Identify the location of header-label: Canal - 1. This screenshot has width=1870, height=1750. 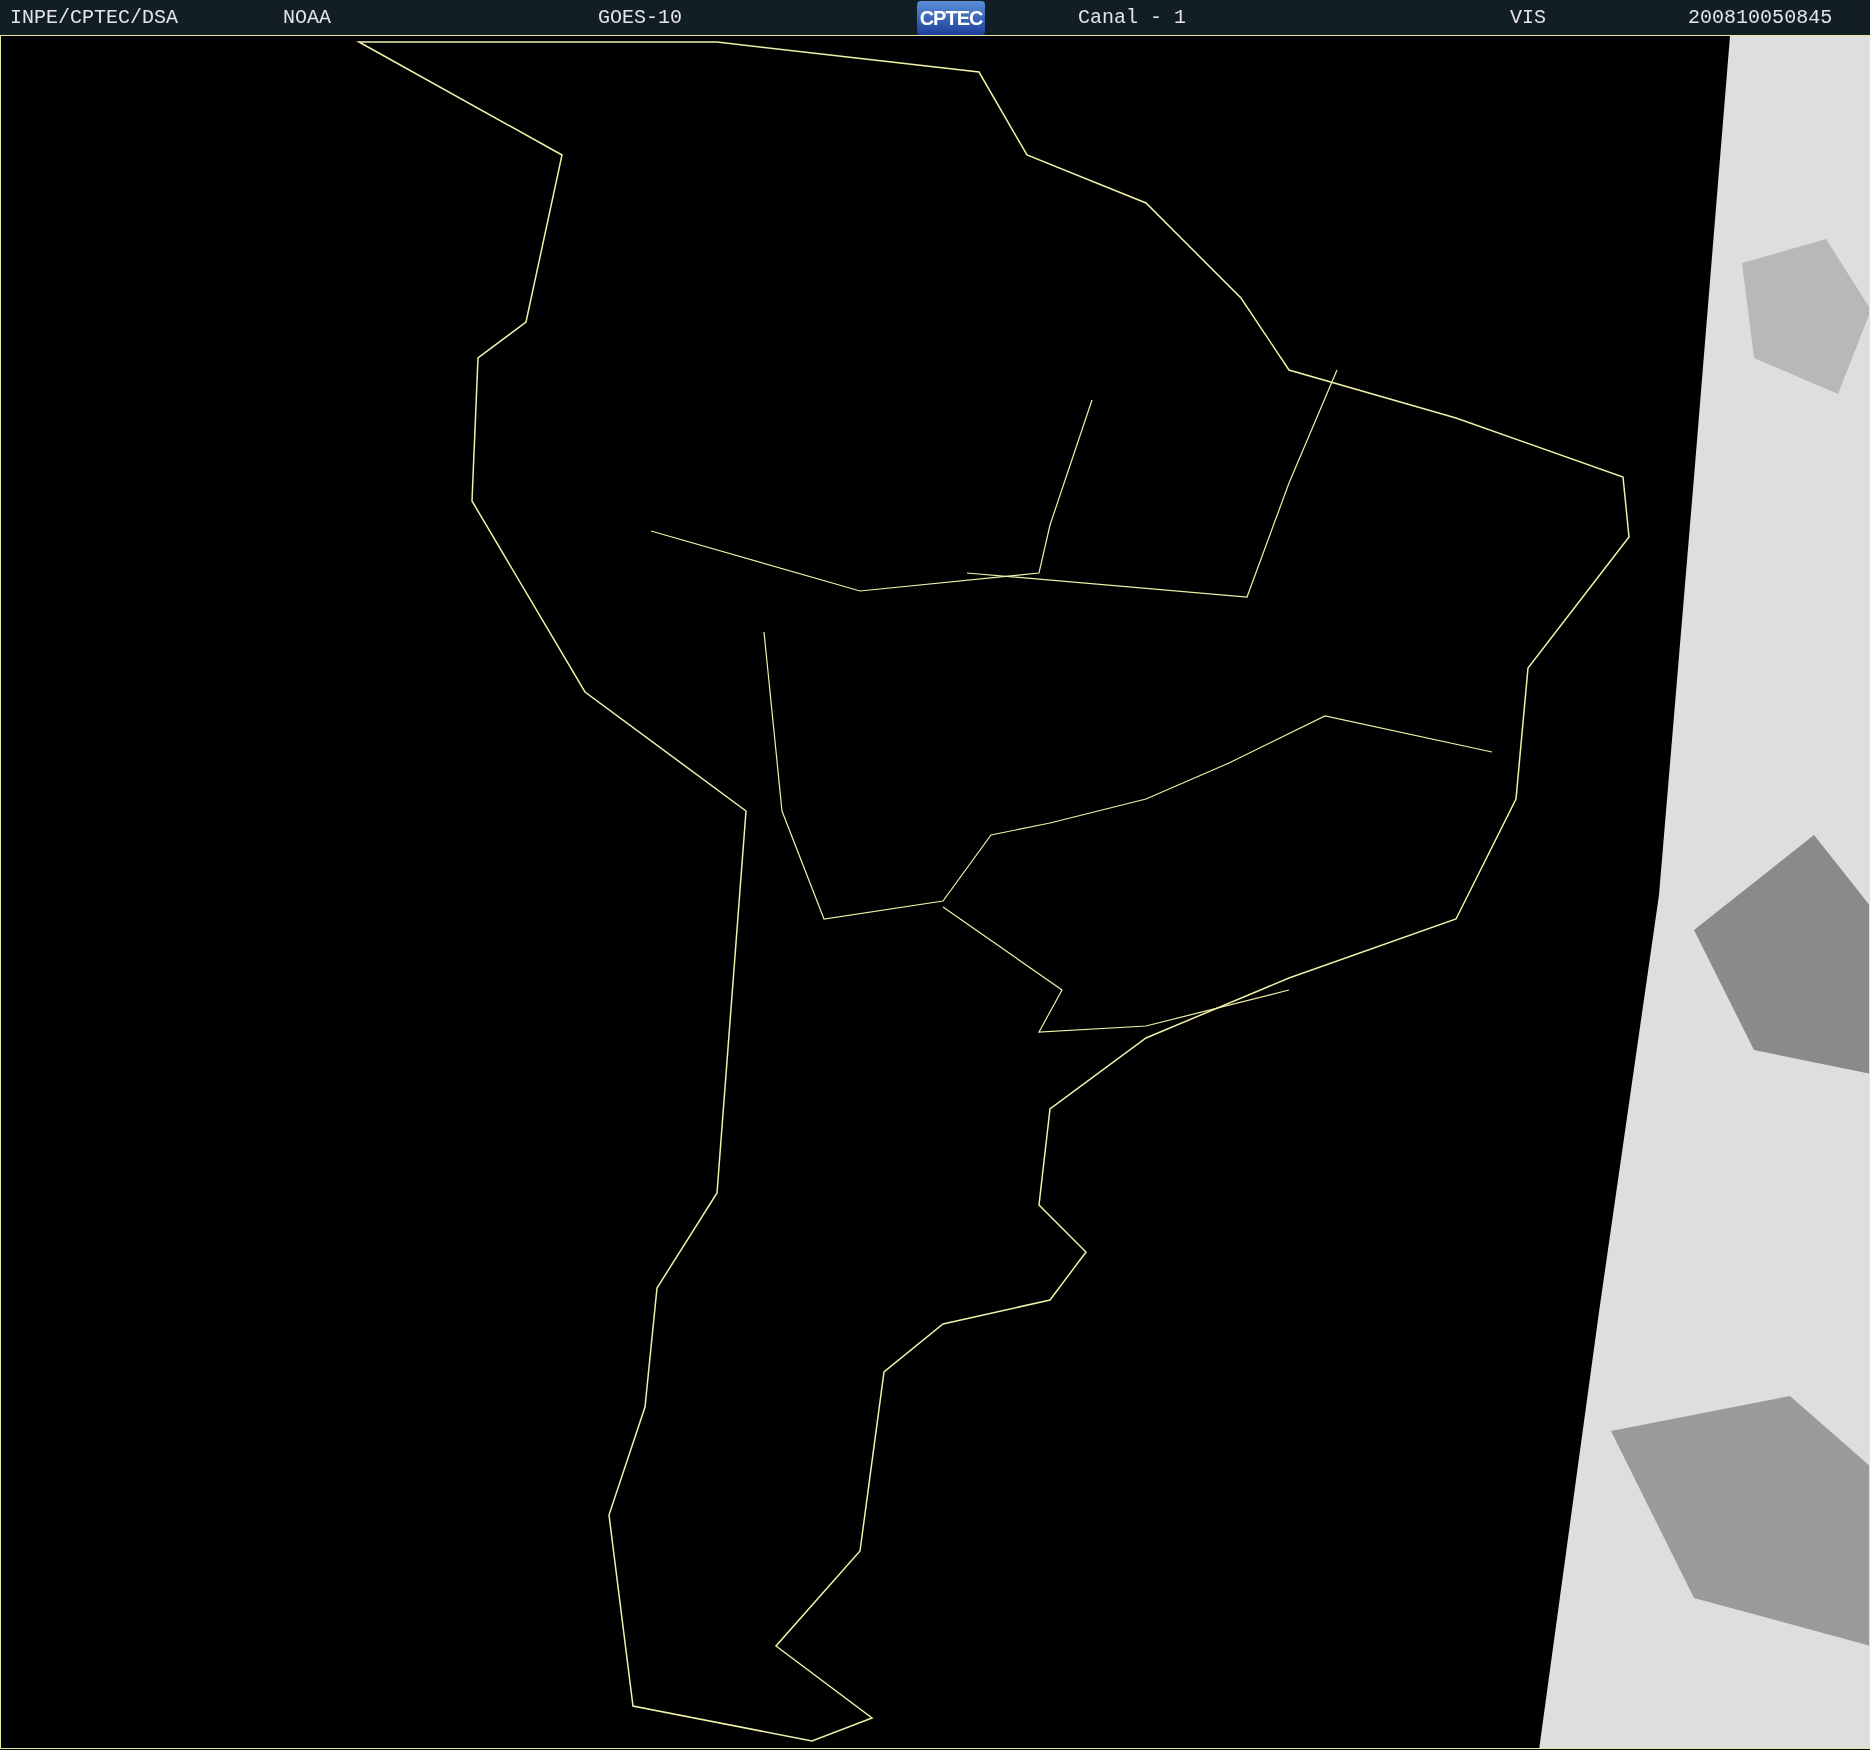
(1132, 17).